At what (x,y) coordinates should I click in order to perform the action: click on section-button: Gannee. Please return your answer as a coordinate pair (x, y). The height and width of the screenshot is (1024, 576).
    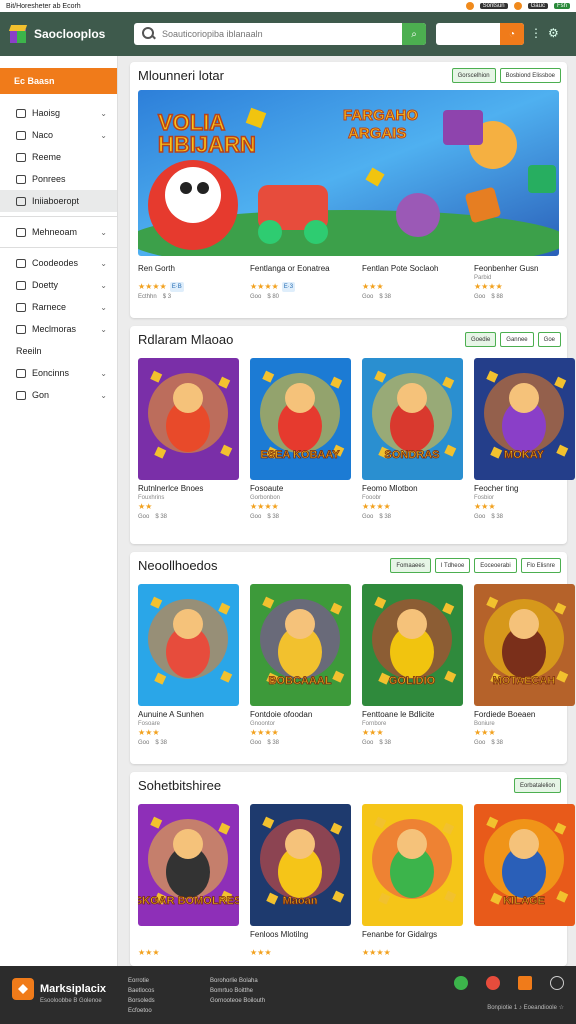
    Looking at the image, I should click on (517, 339).